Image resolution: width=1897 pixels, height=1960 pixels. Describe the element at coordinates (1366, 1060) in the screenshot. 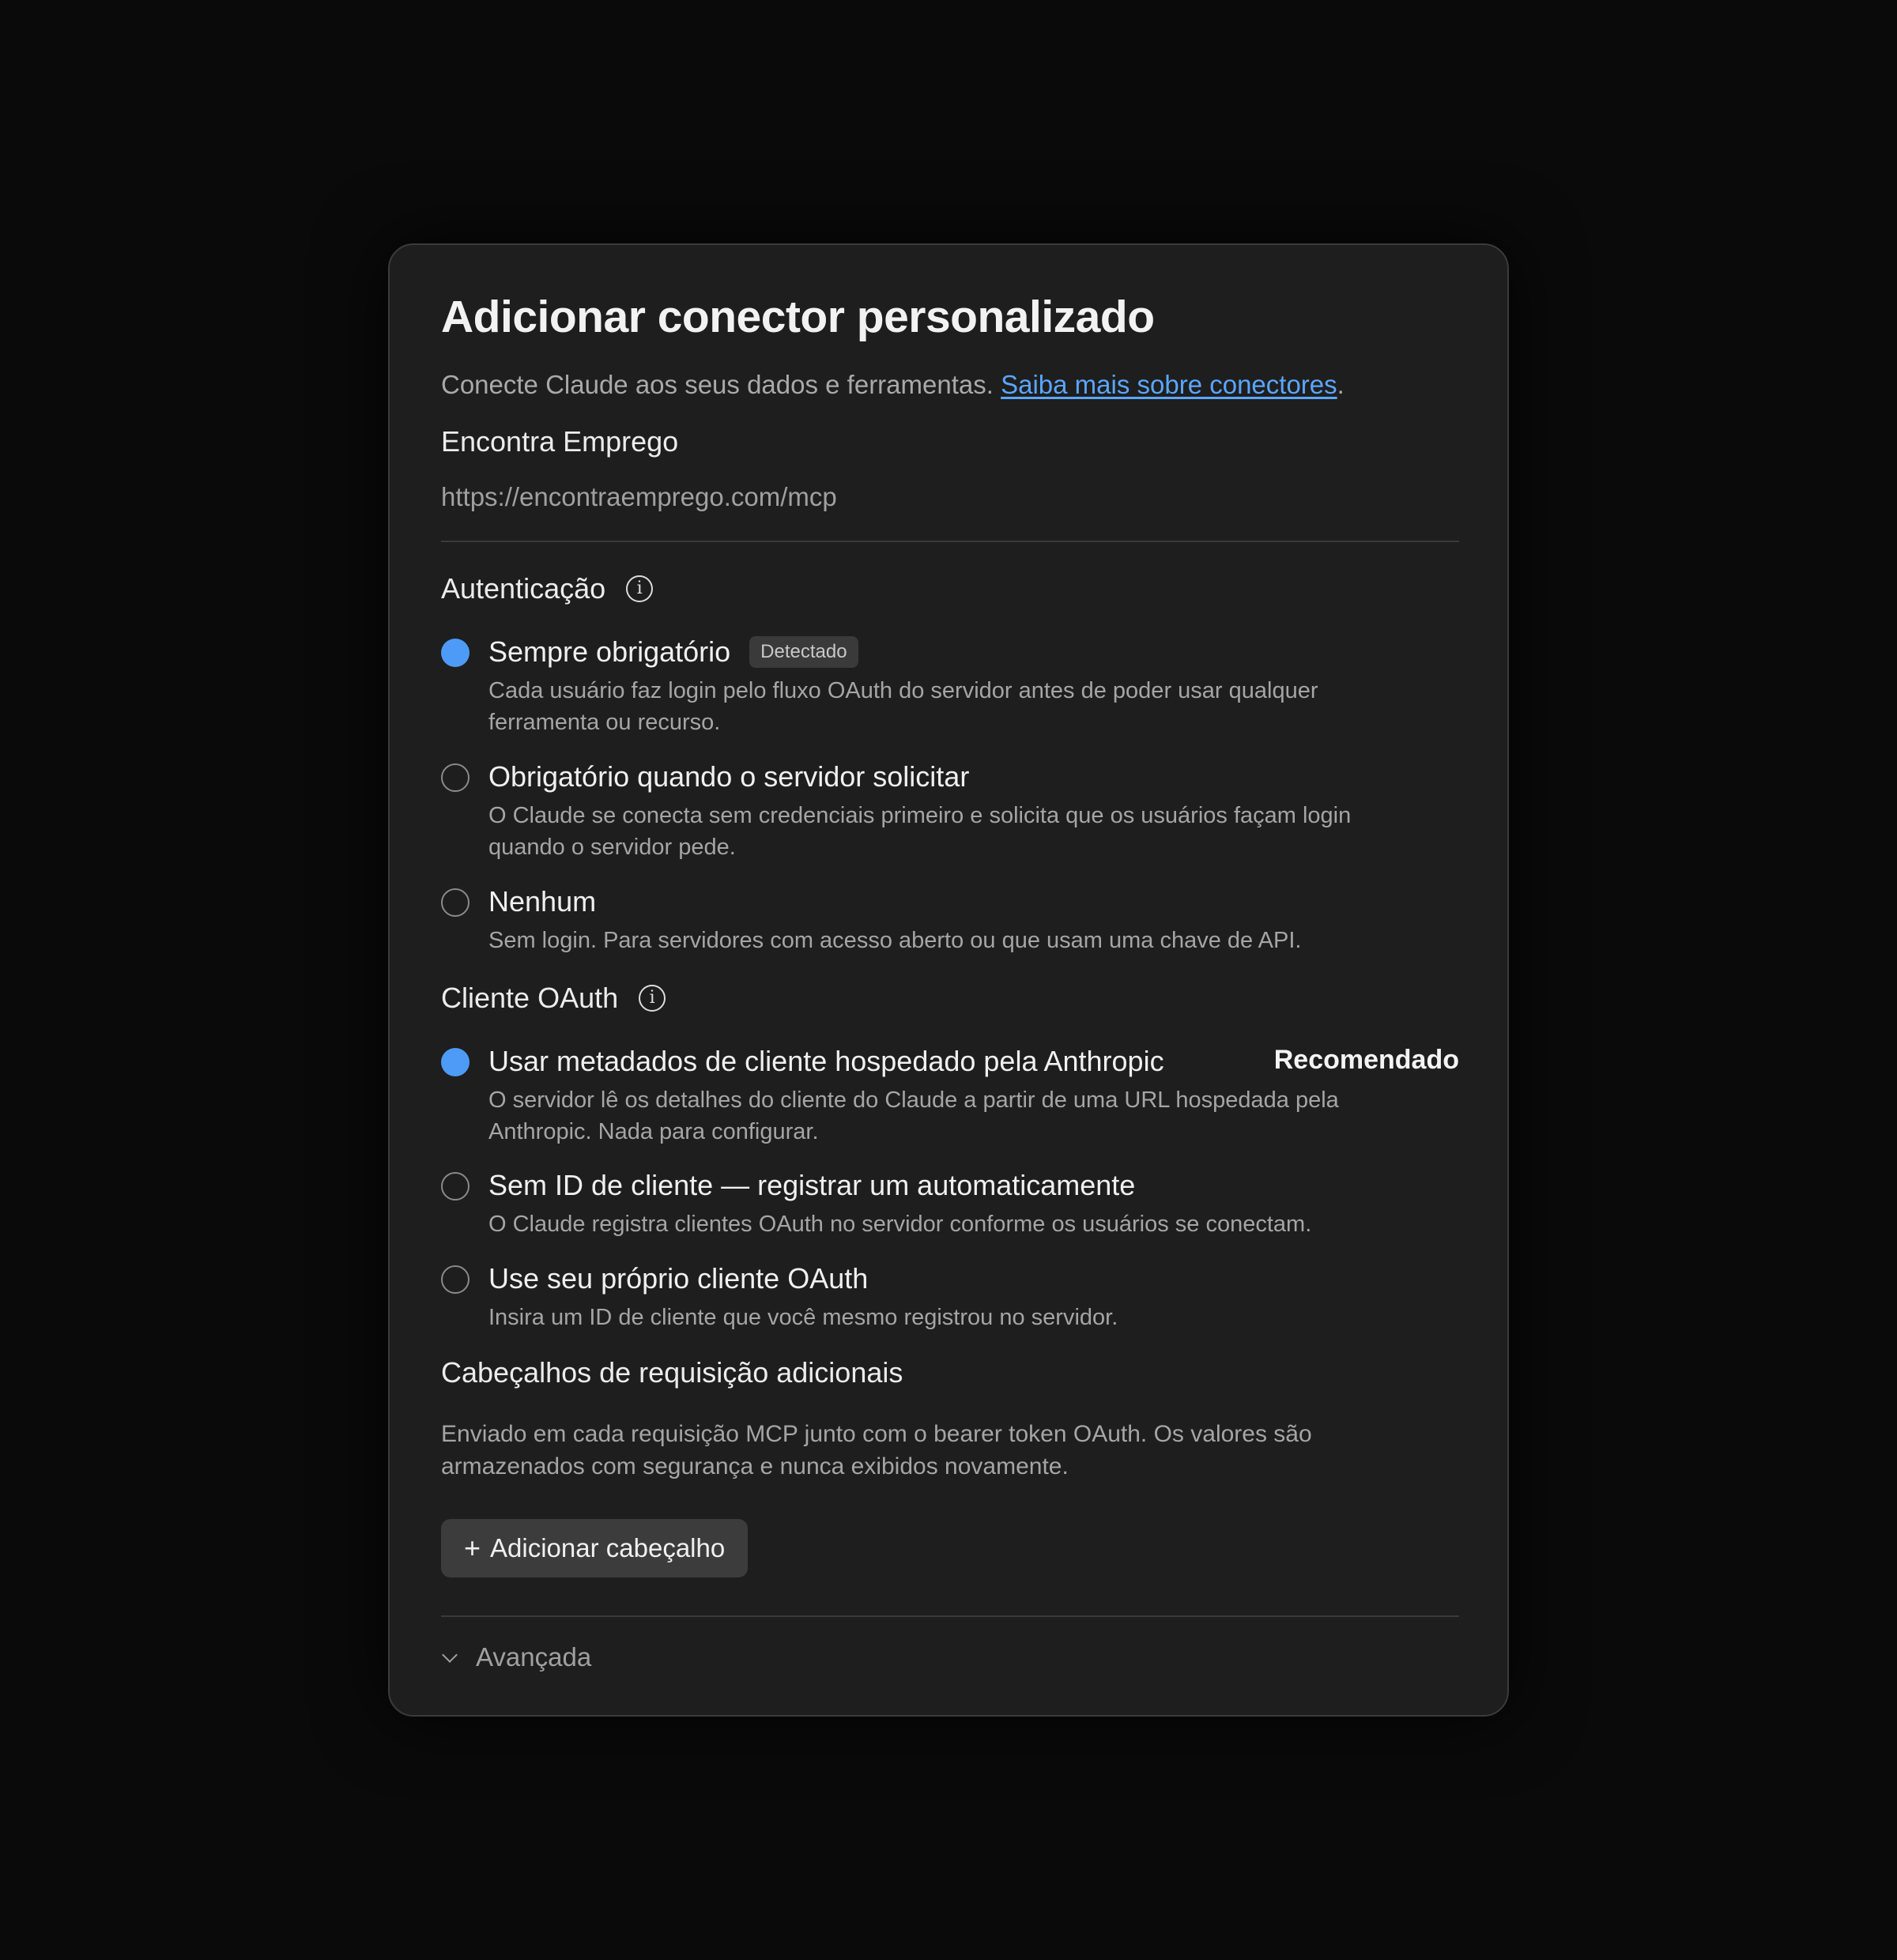

I see `recommended-tag: Recomendado` at that location.